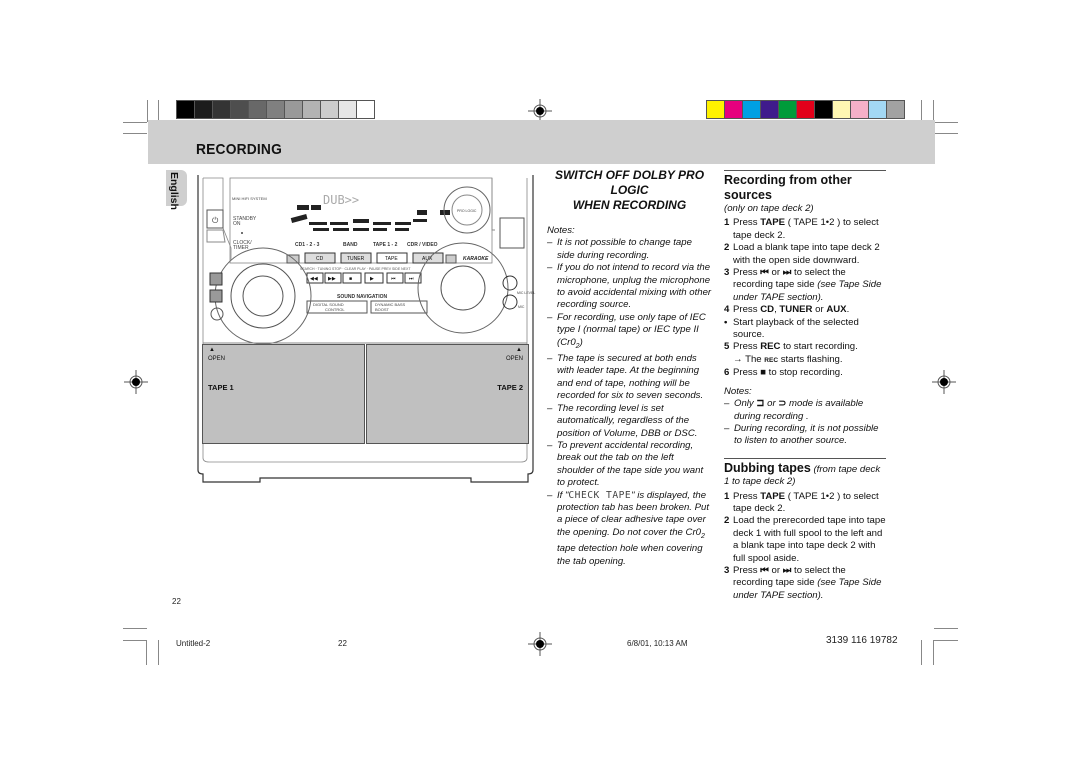 This screenshot has height=763, width=1080. Describe the element at coordinates (600, 495) in the screenshot. I see `lcd-check-tape: CHECK TAPE` at that location.